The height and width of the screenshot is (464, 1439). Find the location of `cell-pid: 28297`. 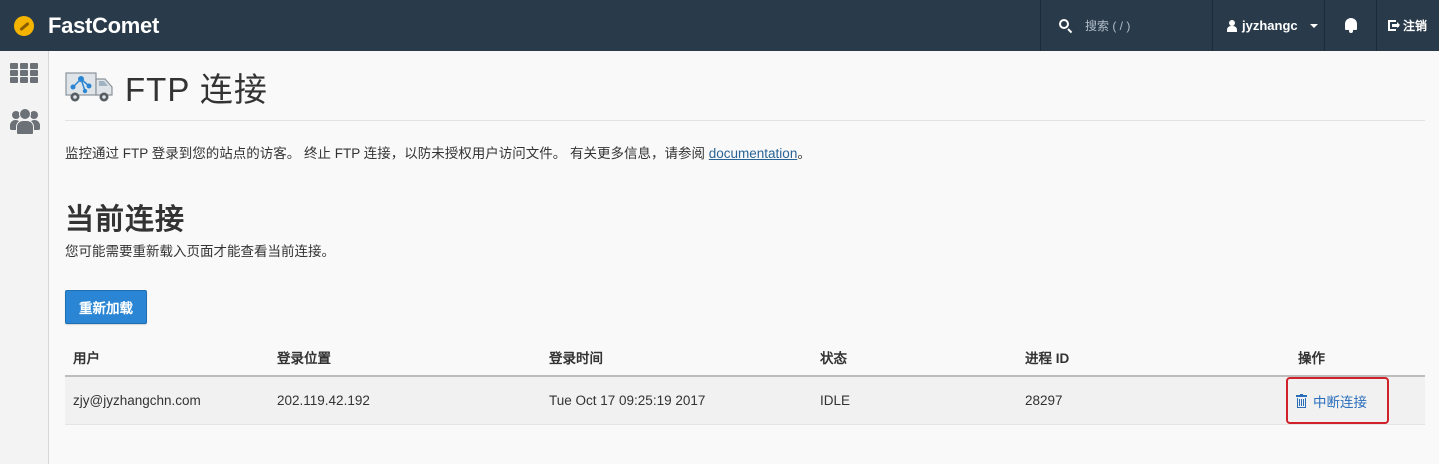

cell-pid: 28297 is located at coordinates (1153, 400).